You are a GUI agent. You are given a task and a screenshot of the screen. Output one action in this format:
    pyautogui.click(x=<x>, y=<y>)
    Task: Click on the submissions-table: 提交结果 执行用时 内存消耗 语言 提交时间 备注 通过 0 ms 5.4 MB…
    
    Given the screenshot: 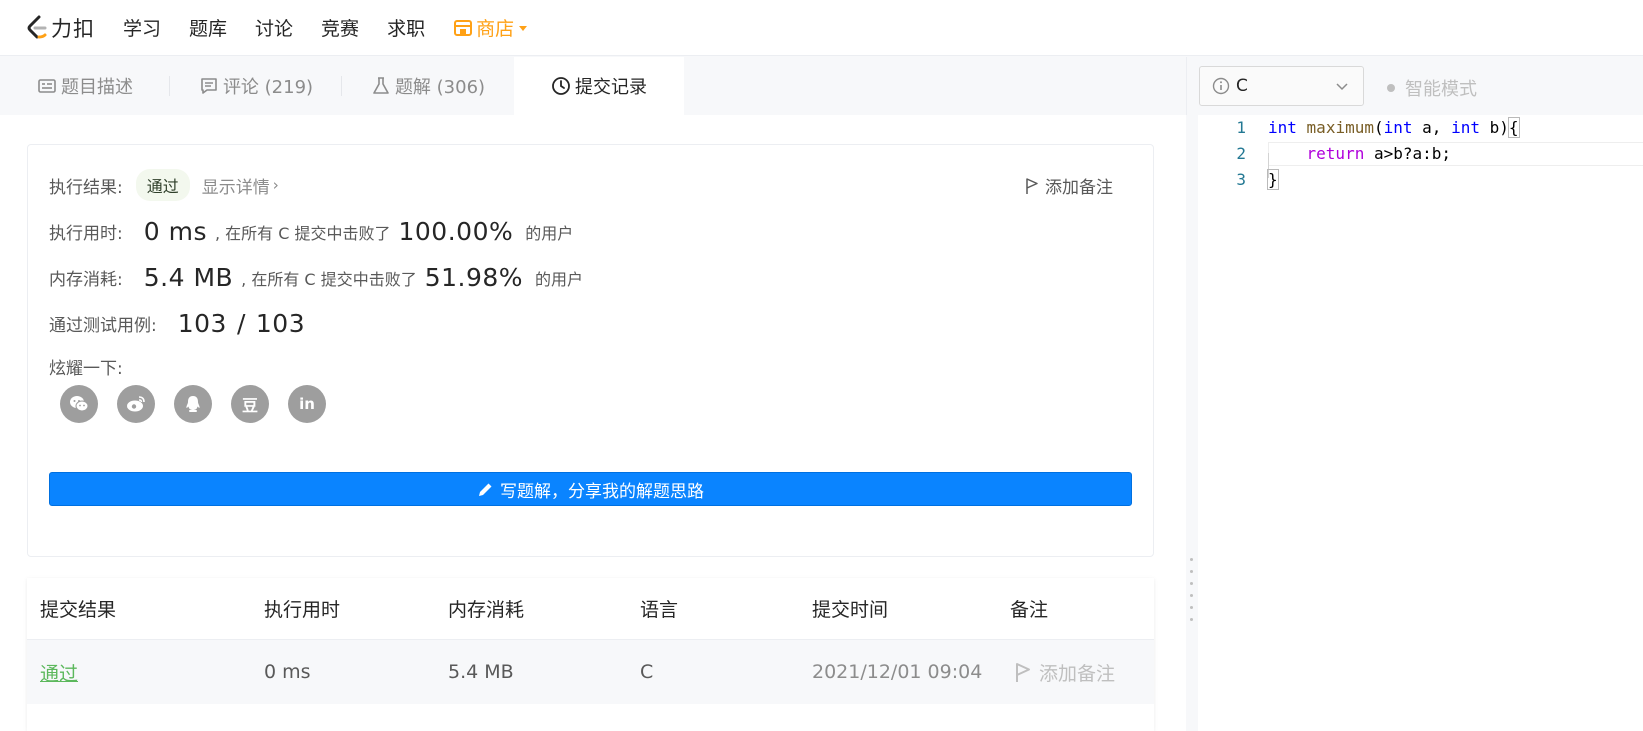 What is the action you would take?
    pyautogui.click(x=590, y=654)
    